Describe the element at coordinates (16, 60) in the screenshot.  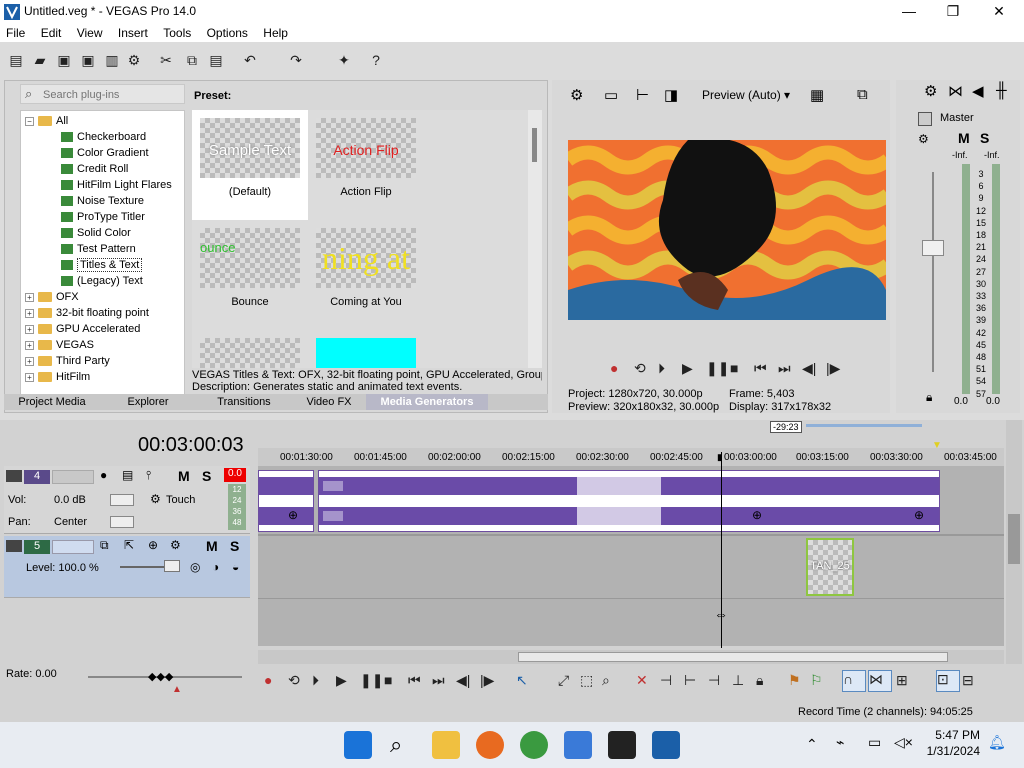
I see `new-file-icon: ▤` at that location.